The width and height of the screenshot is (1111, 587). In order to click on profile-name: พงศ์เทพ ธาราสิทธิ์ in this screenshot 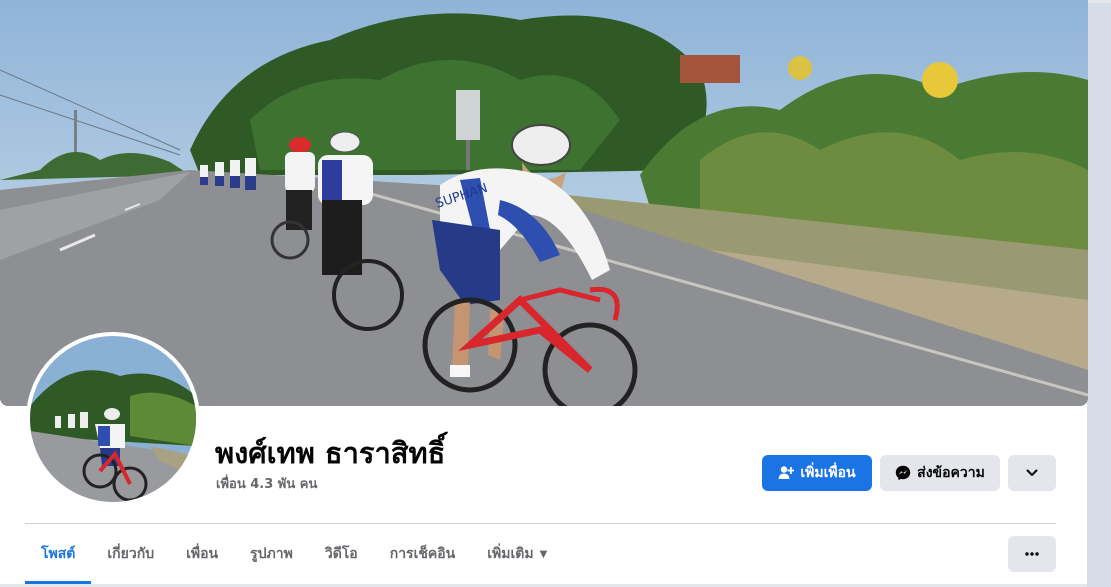, I will do `click(330, 453)`.